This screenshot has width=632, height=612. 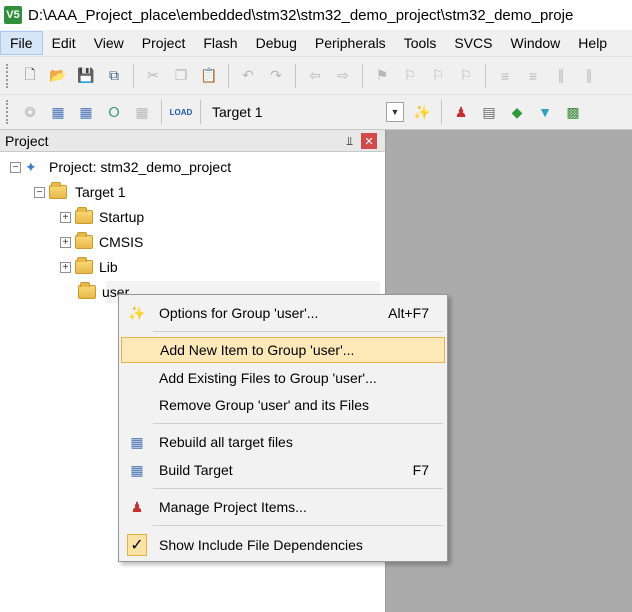 What do you see at coordinates (140, 167) in the screenshot?
I see `tree-item-label: Project: stm32_demo_project` at bounding box center [140, 167].